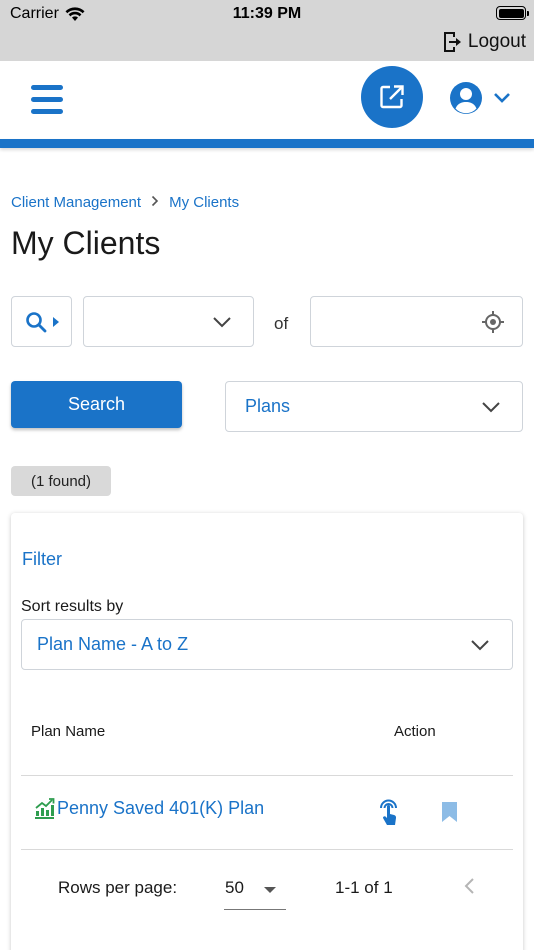 This screenshot has width=534, height=950. What do you see at coordinates (415, 731) in the screenshot?
I see `column-header-action: Action` at bounding box center [415, 731].